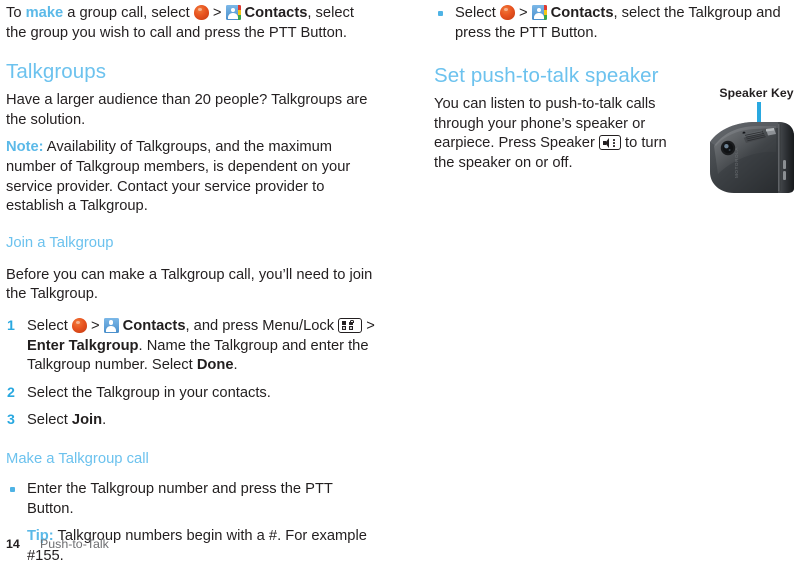 This screenshot has width=809, height=566. Describe the element at coordinates (16, 13) in the screenshot. I see `intro-pre-text: To` at that location.